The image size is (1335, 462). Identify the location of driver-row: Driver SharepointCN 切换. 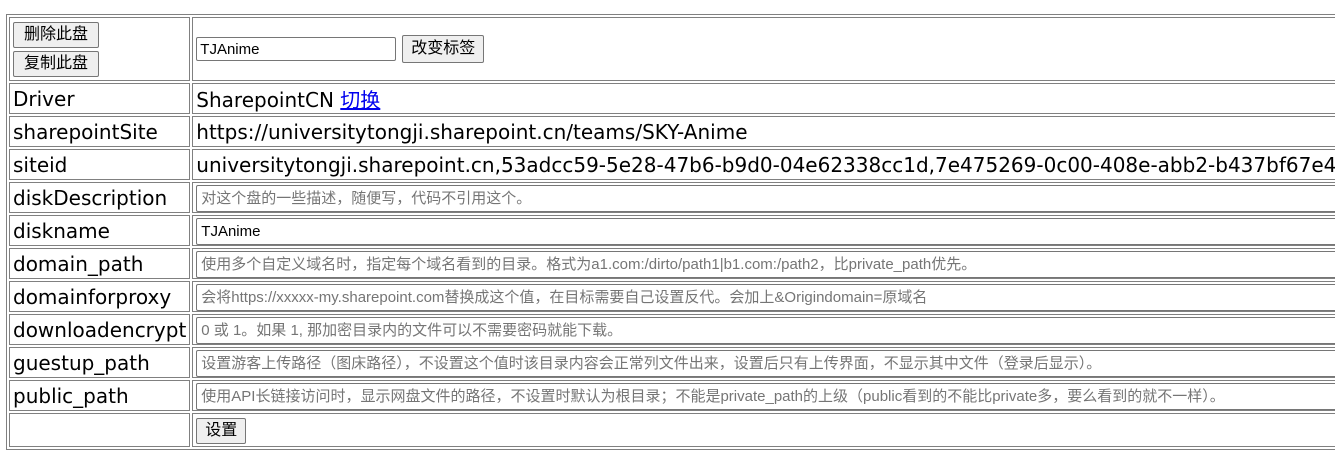
(672, 98).